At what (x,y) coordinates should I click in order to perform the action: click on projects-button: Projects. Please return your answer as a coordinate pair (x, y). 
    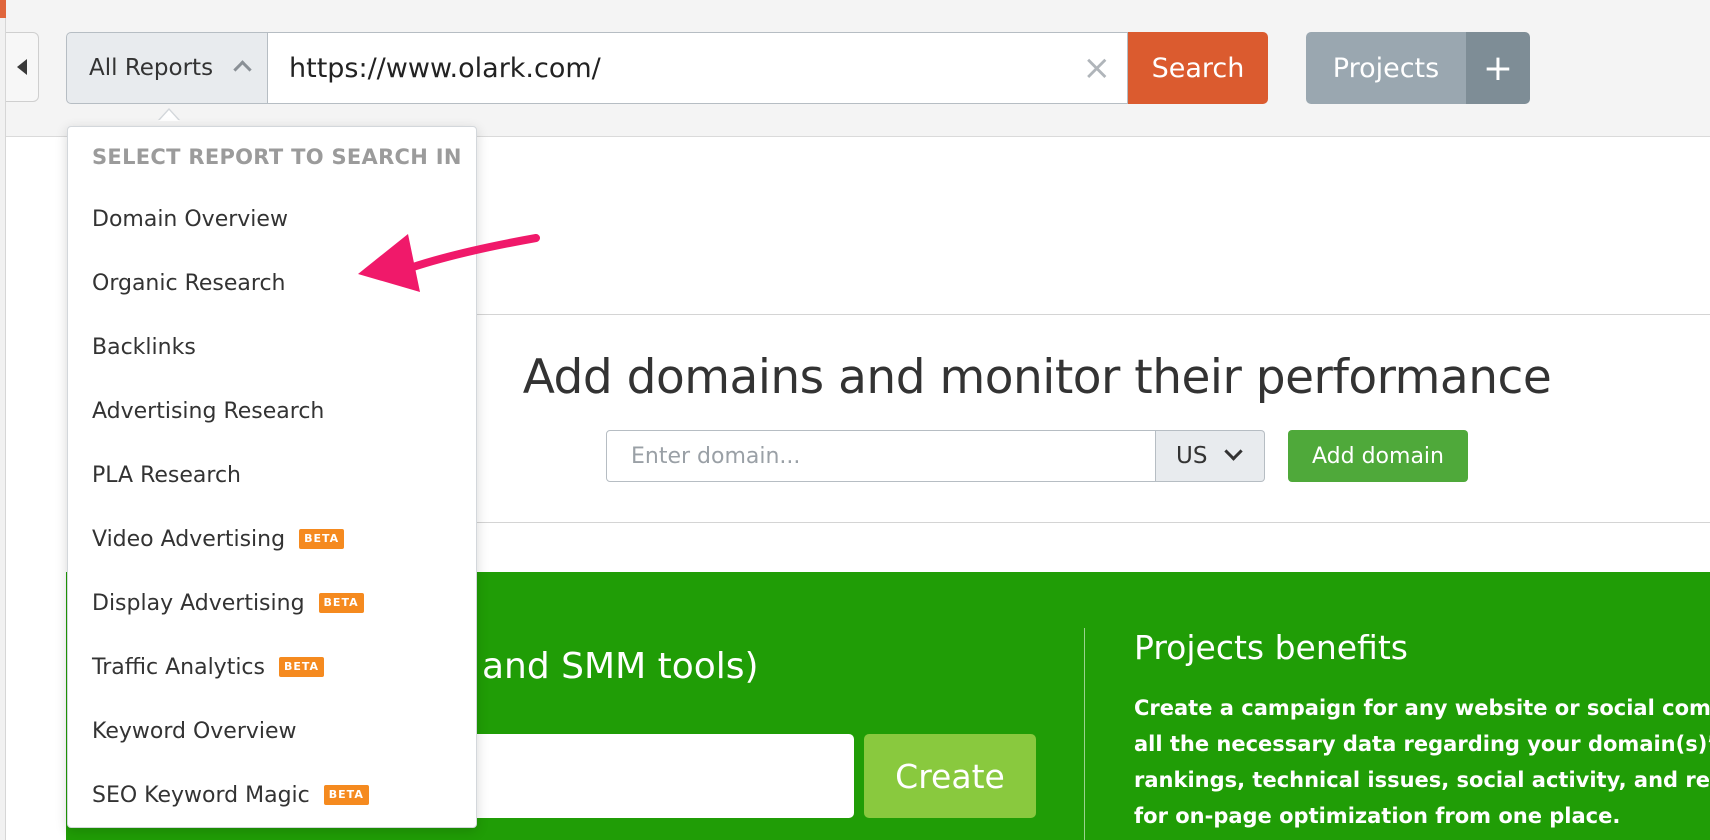
    Looking at the image, I should click on (1386, 68).